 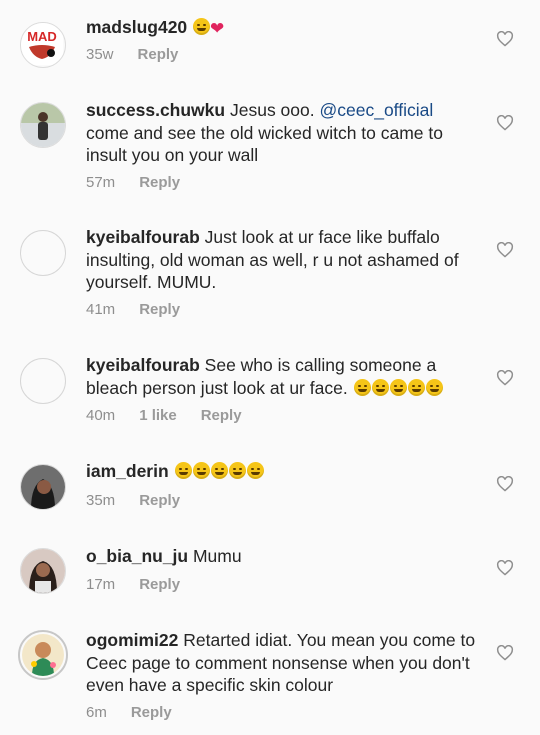 What do you see at coordinates (133, 182) in the screenshot?
I see `comment-meta: 57m Reply` at bounding box center [133, 182].